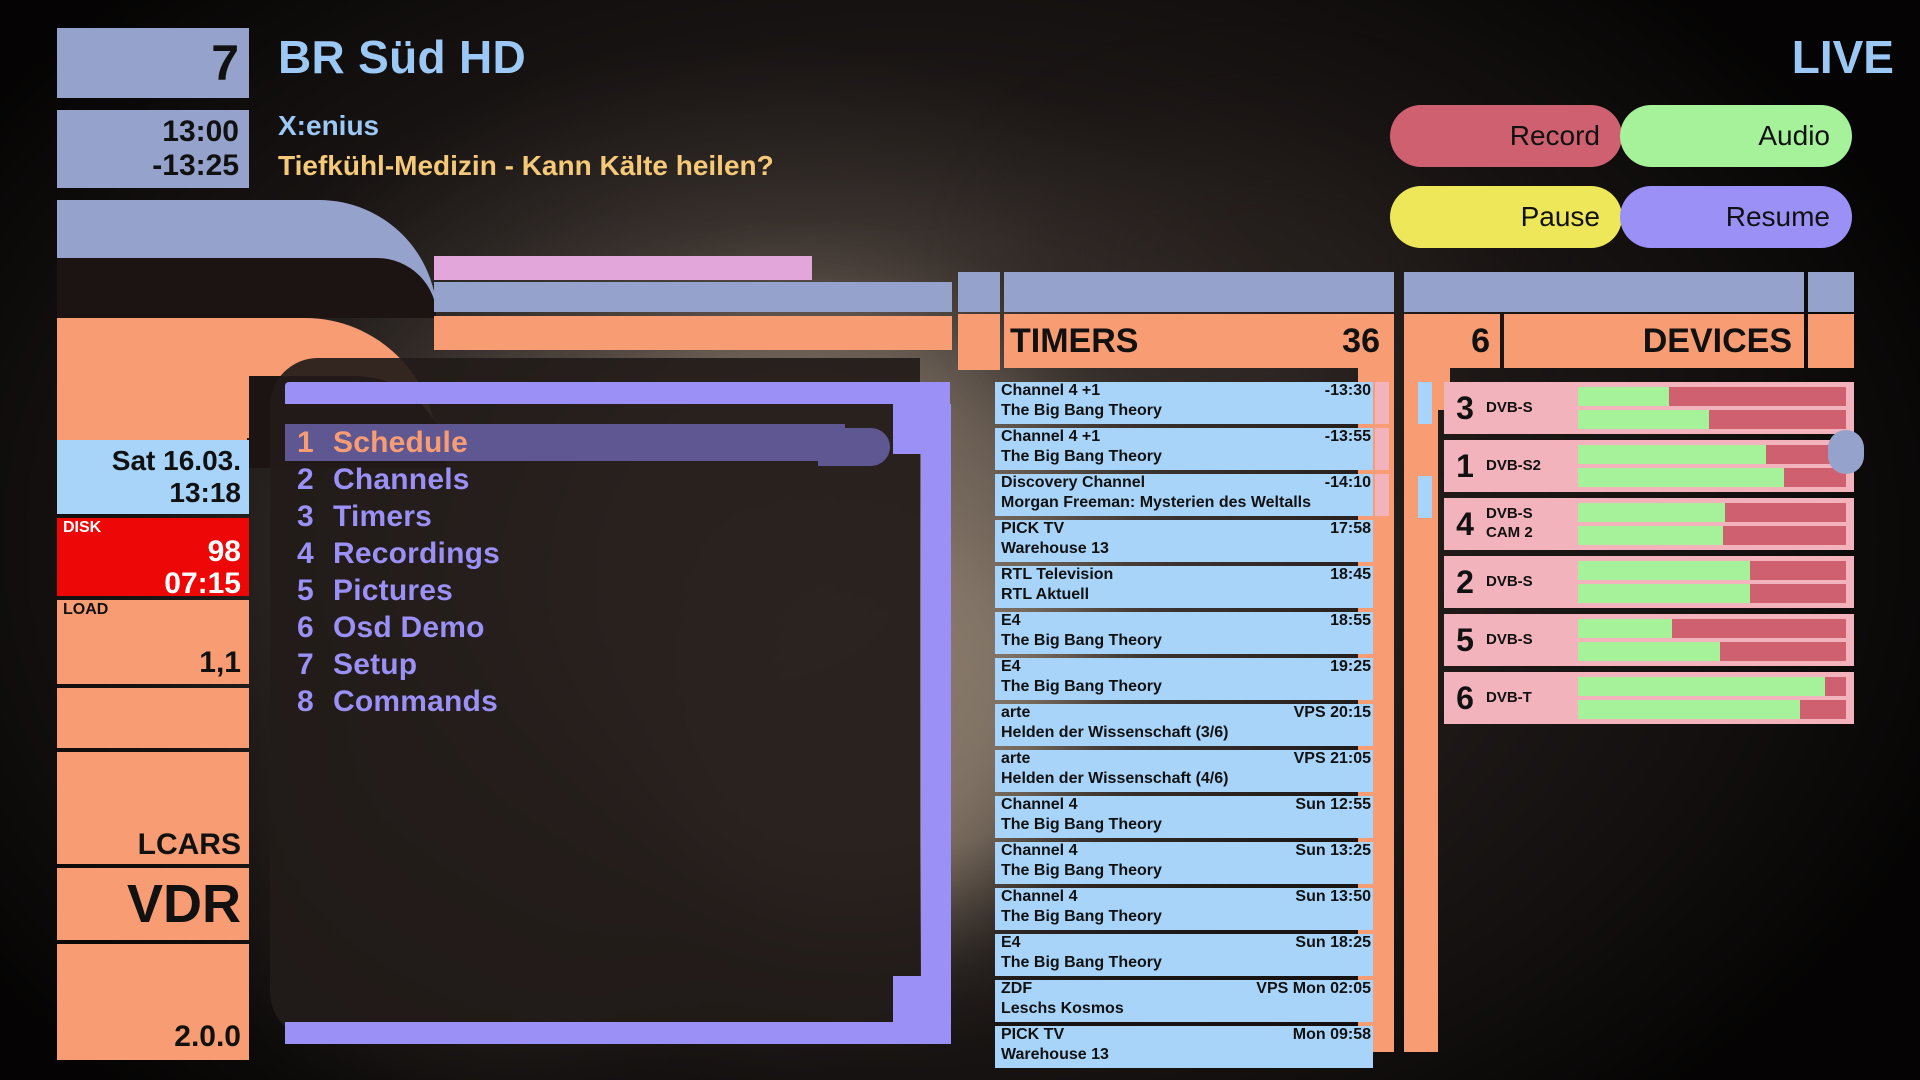 This screenshot has height=1080, width=1920. Describe the element at coordinates (1649, 582) in the screenshot. I see `device-row: 2 DVB-S` at that location.